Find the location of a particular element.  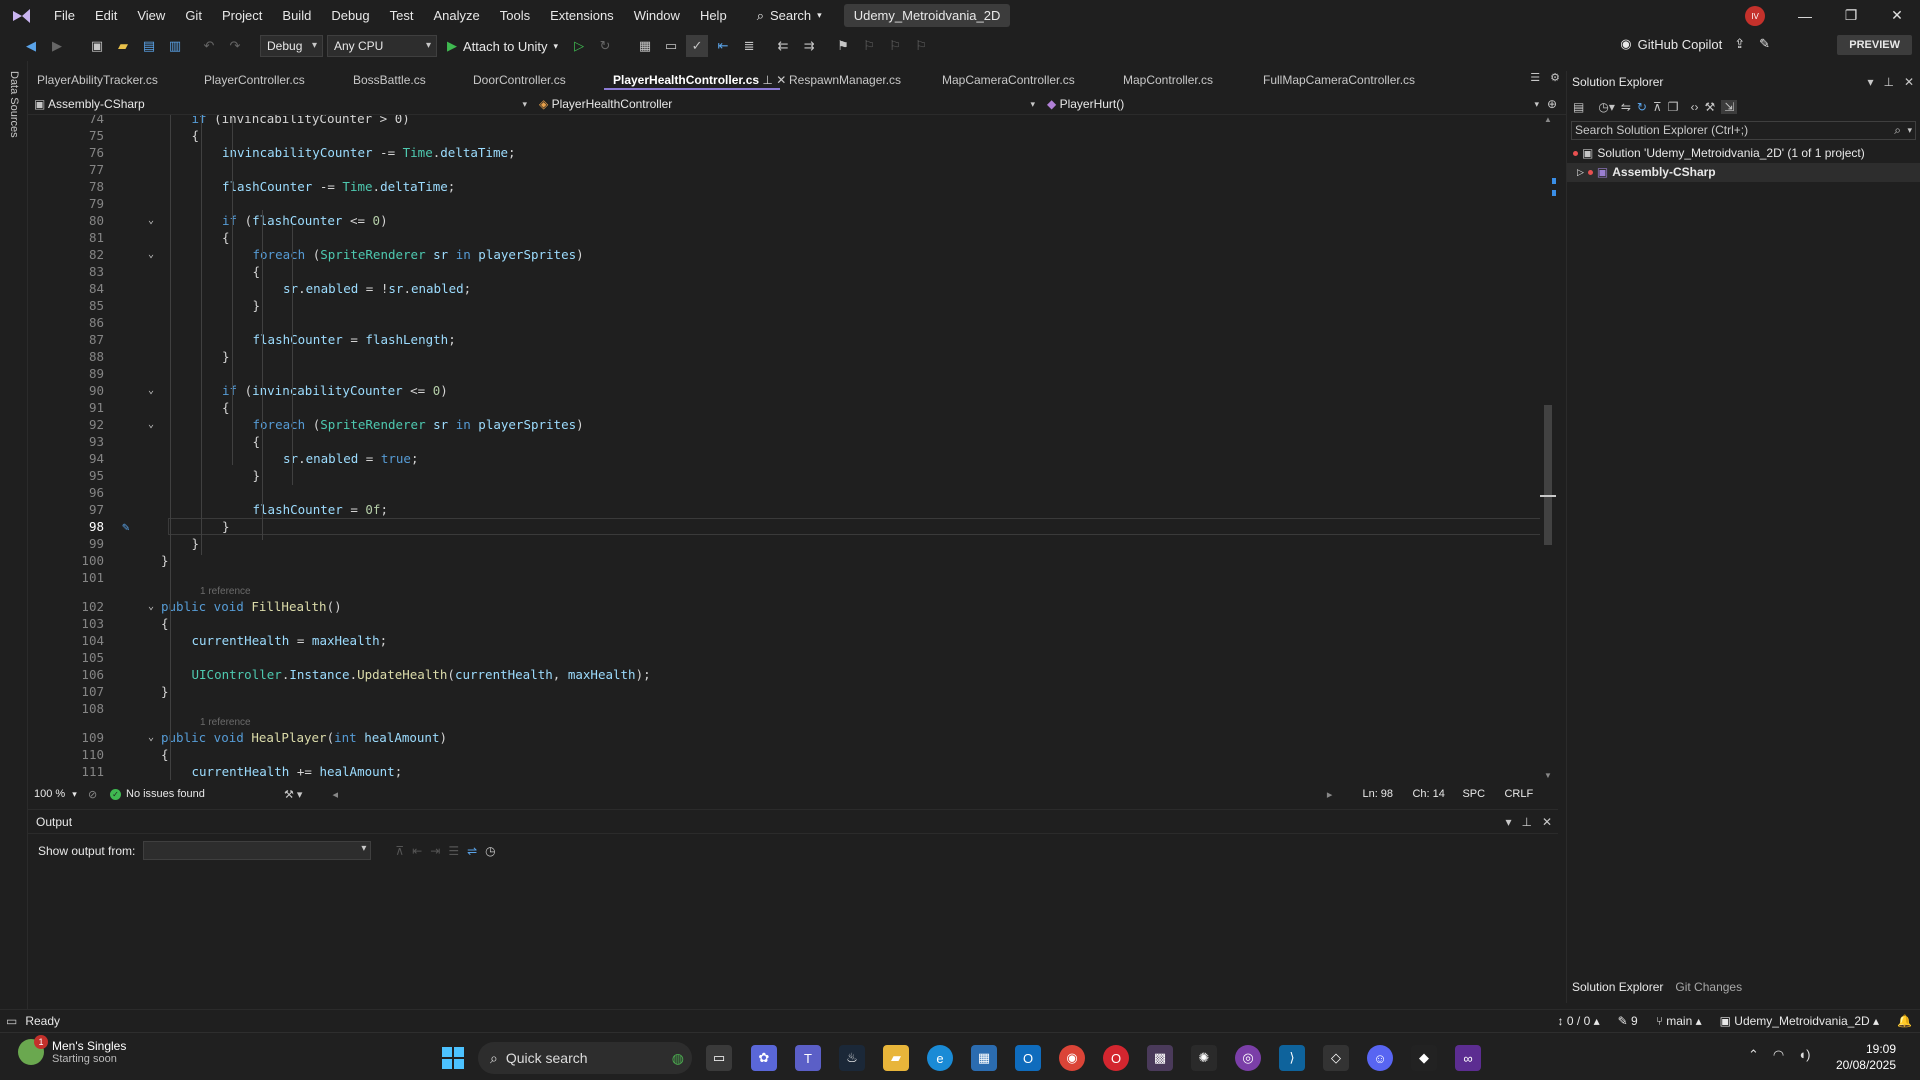

history-icon: ◷▾ is located at coordinates (1606, 107).